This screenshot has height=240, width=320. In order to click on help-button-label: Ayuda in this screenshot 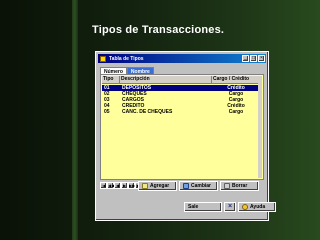, I will do `click(258, 207)`.